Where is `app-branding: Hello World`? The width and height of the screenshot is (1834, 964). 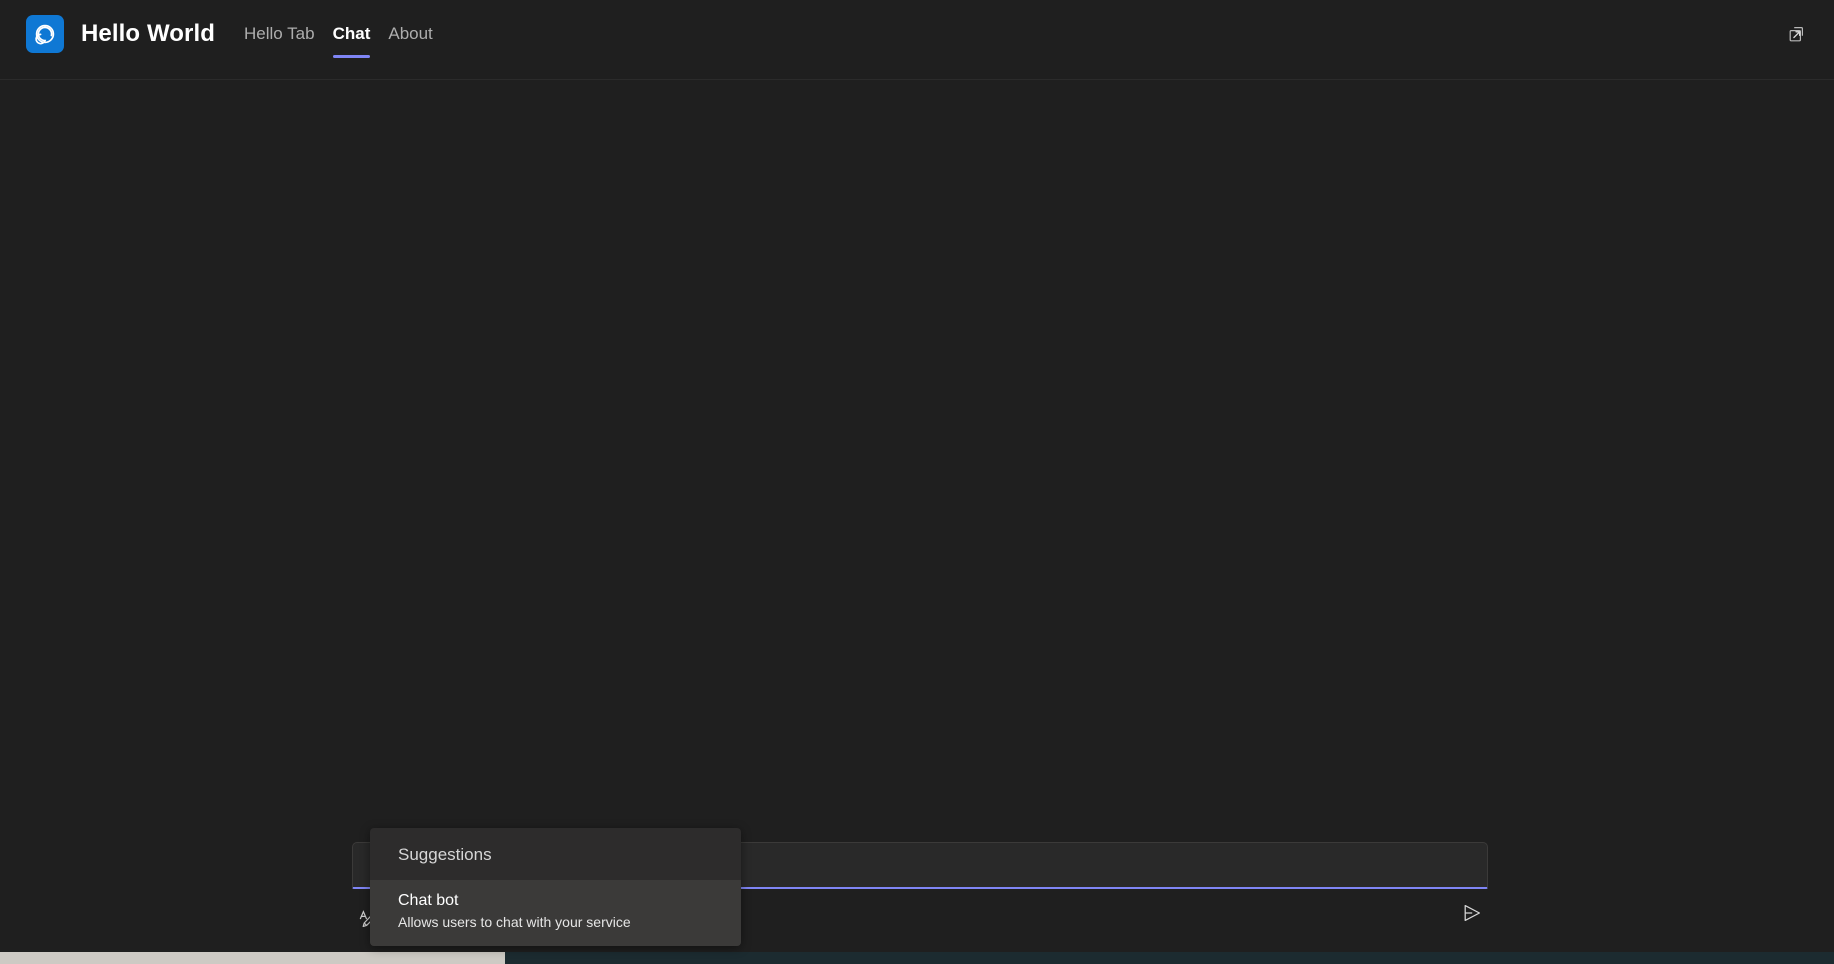
app-branding: Hello World is located at coordinates (107, 34).